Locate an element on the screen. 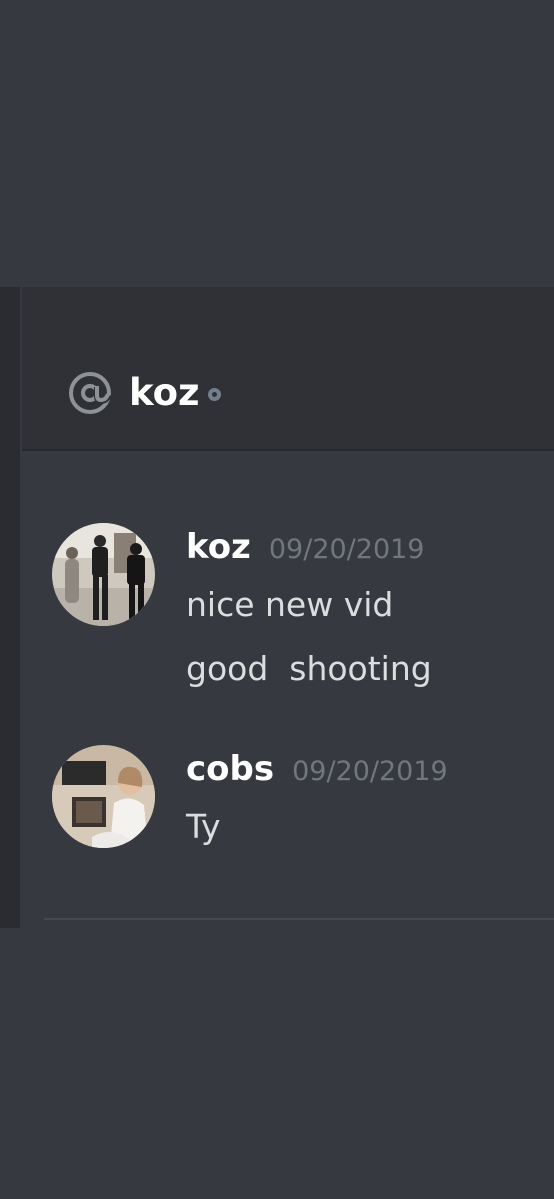  status-dot-icon is located at coordinates (214, 394).